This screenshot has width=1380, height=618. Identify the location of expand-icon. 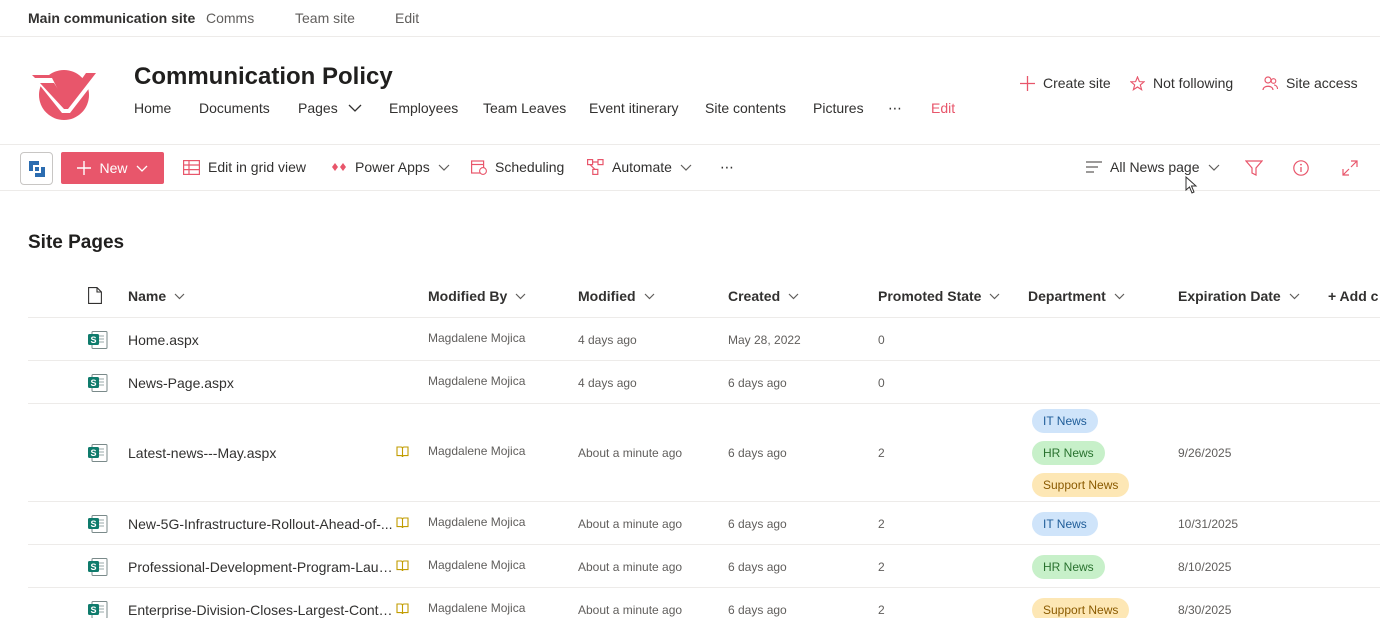
(1350, 168).